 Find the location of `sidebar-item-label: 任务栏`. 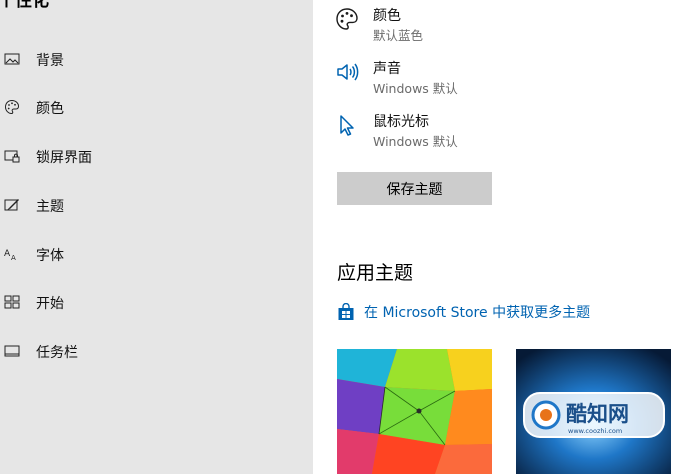

sidebar-item-label: 任务栏 is located at coordinates (57, 353).